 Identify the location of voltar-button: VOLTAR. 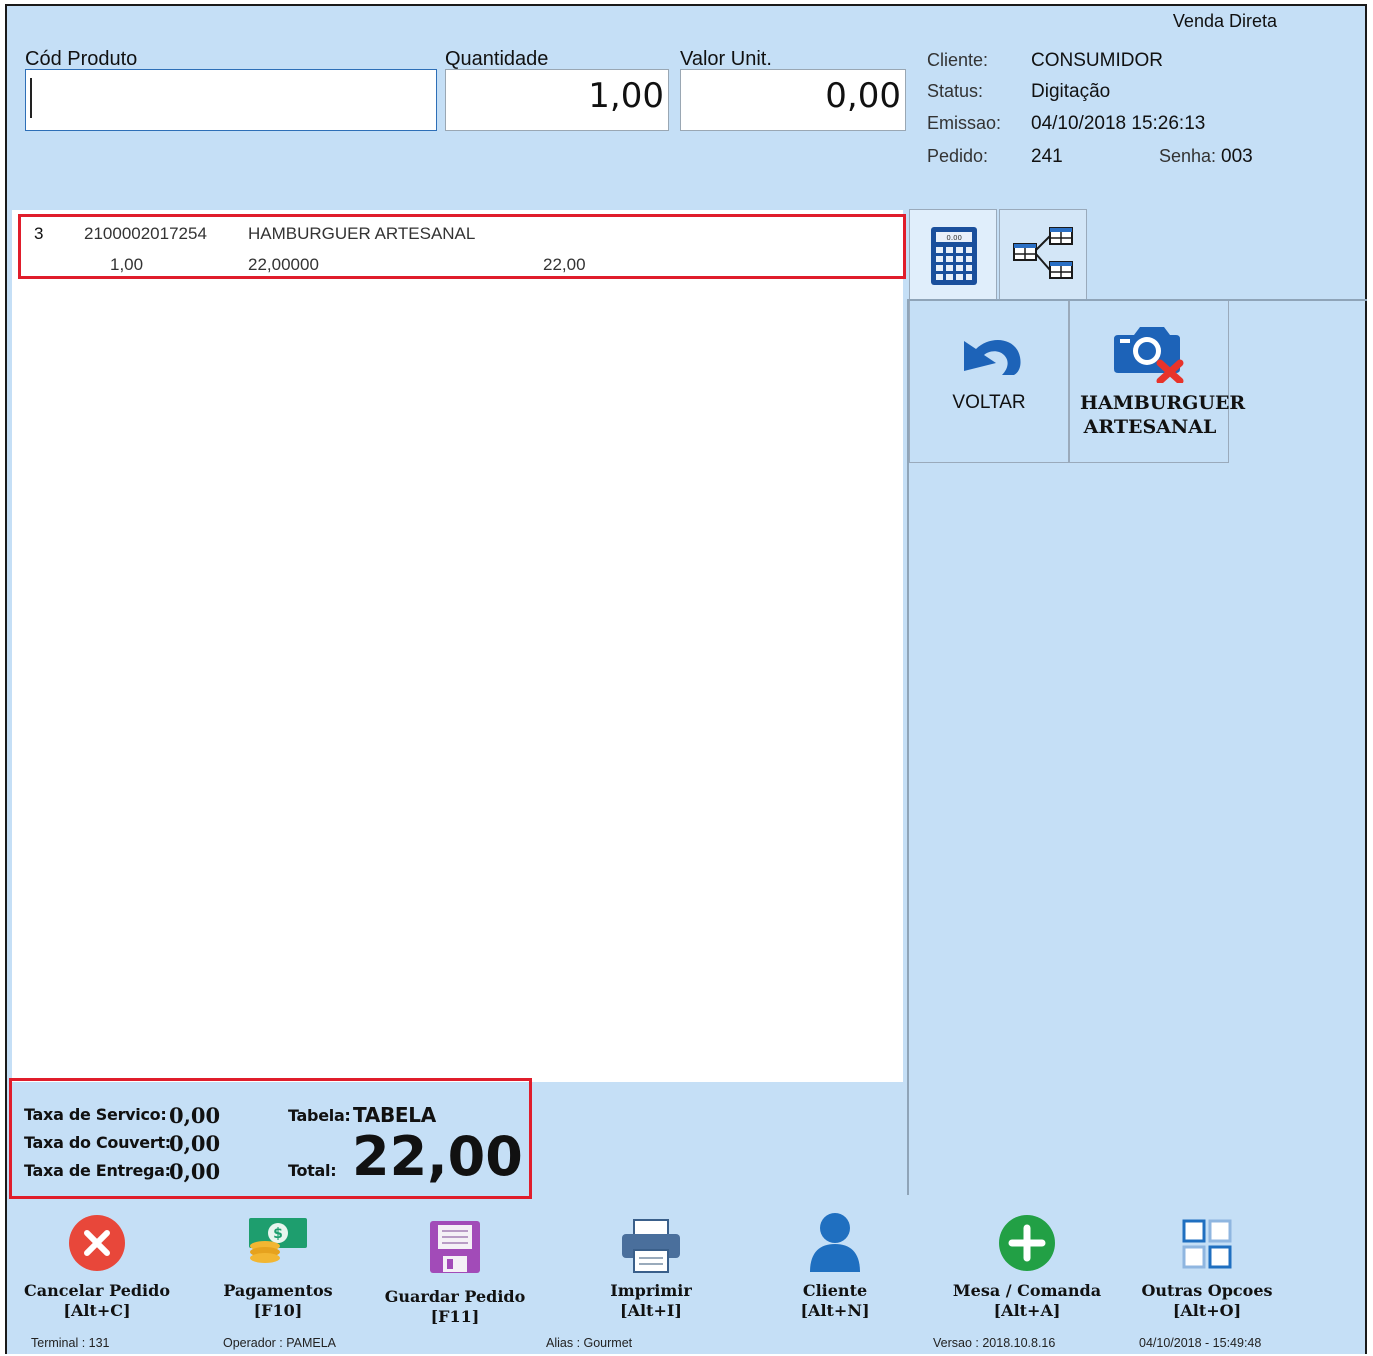
(989, 382).